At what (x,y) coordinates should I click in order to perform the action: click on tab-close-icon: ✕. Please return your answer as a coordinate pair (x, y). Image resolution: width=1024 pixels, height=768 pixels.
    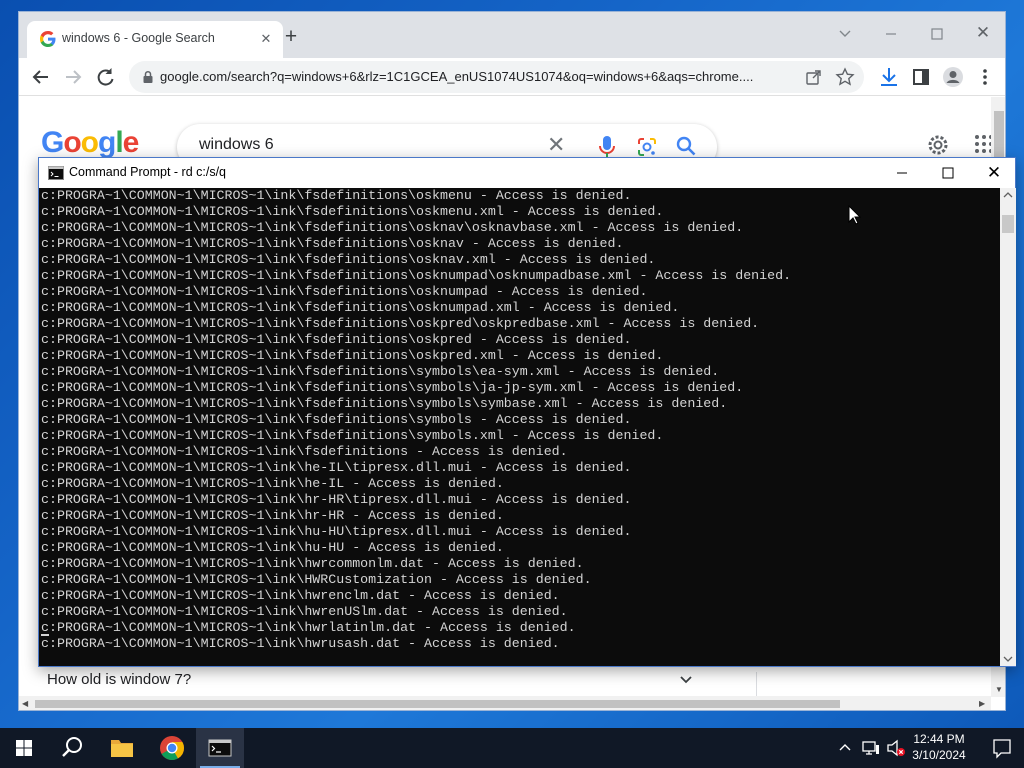
    Looking at the image, I should click on (266, 39).